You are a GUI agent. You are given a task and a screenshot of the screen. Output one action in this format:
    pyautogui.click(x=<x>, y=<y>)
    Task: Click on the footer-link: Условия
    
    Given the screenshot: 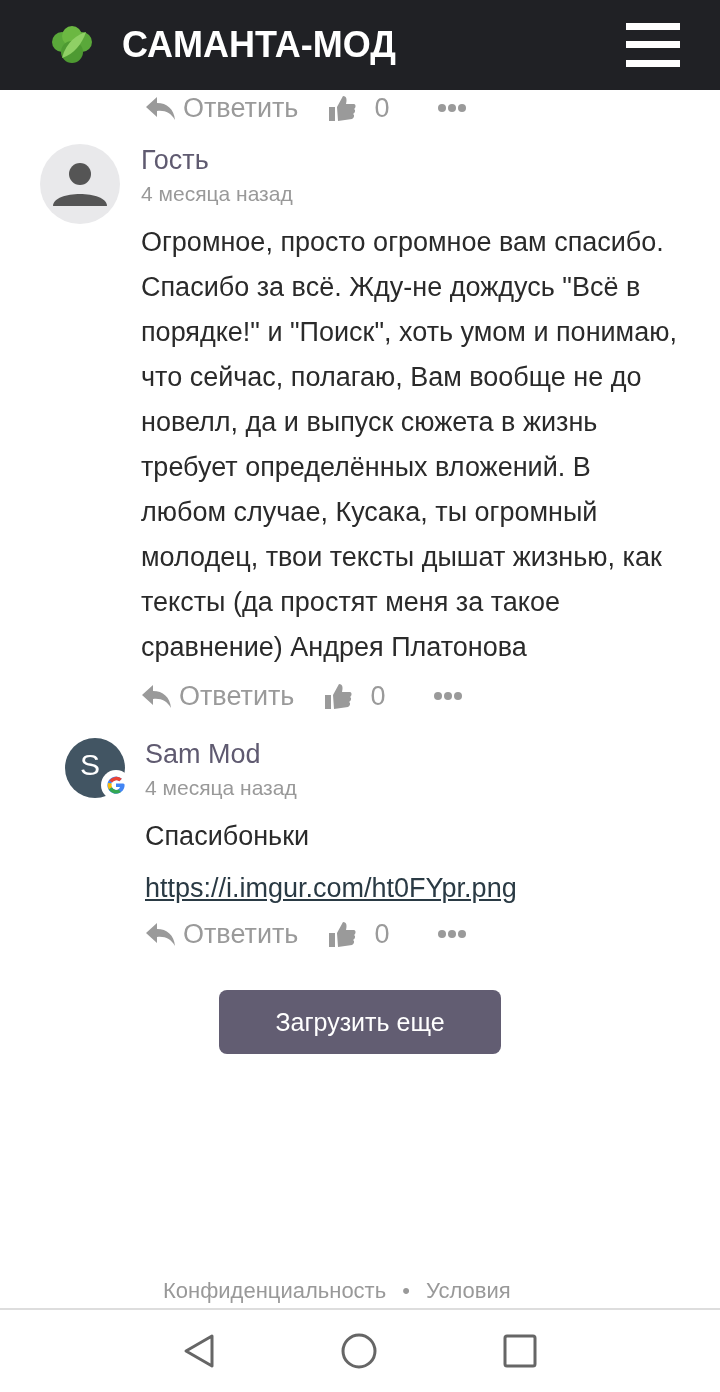 What is the action you would take?
    pyautogui.click(x=468, y=1291)
    